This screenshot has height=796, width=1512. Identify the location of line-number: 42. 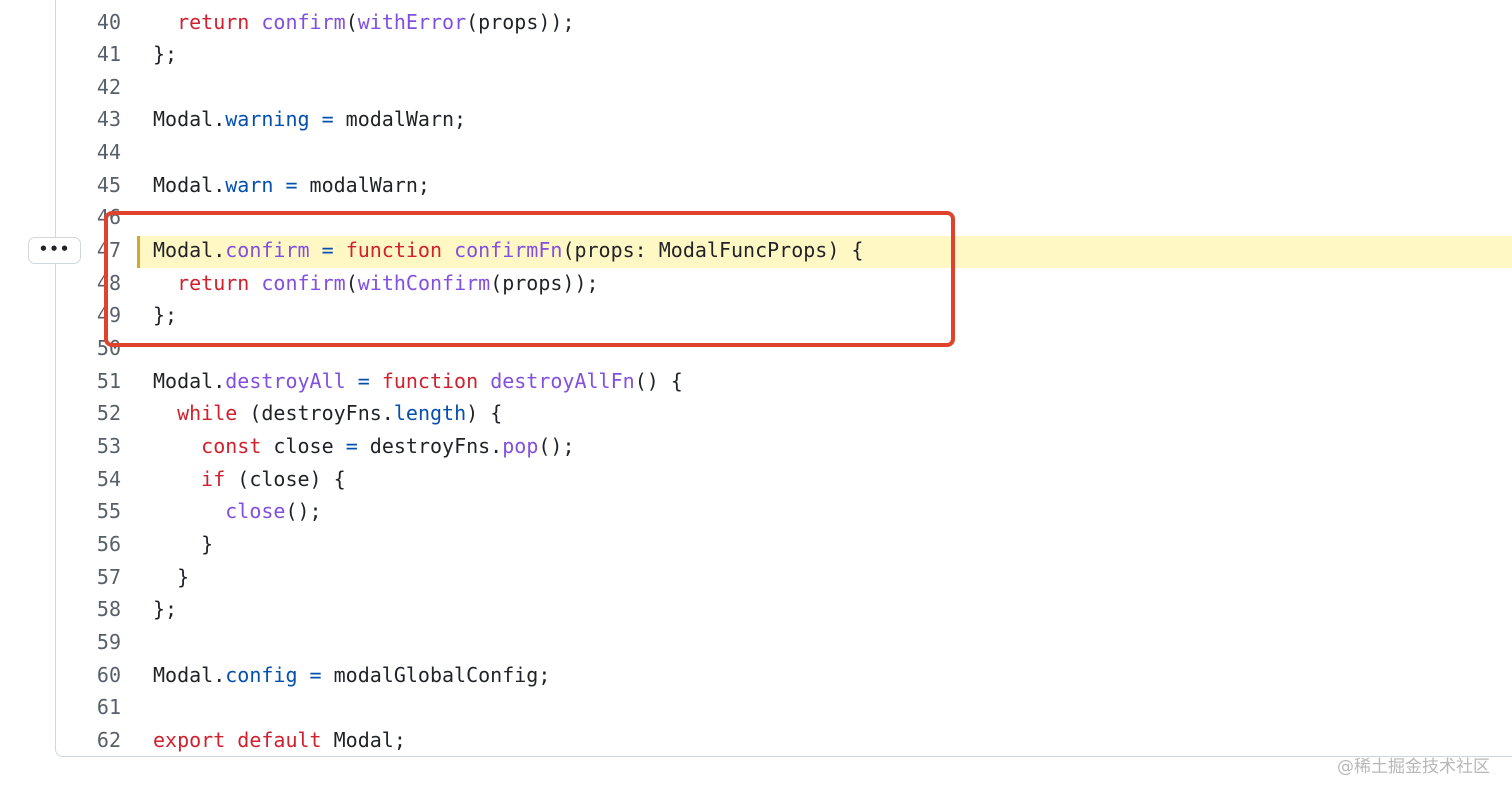
(88, 87).